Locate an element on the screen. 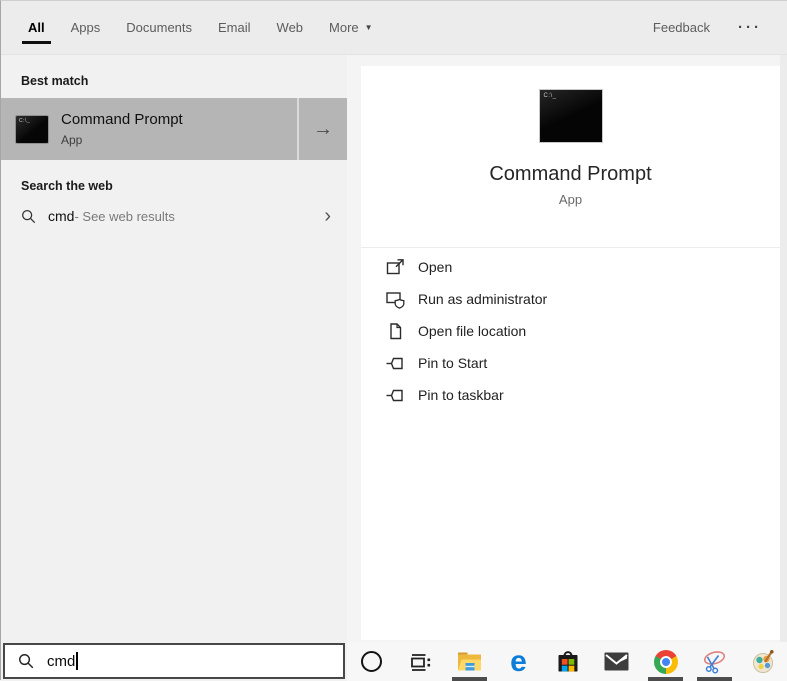  tab-documents-label: Documents is located at coordinates (159, 27).